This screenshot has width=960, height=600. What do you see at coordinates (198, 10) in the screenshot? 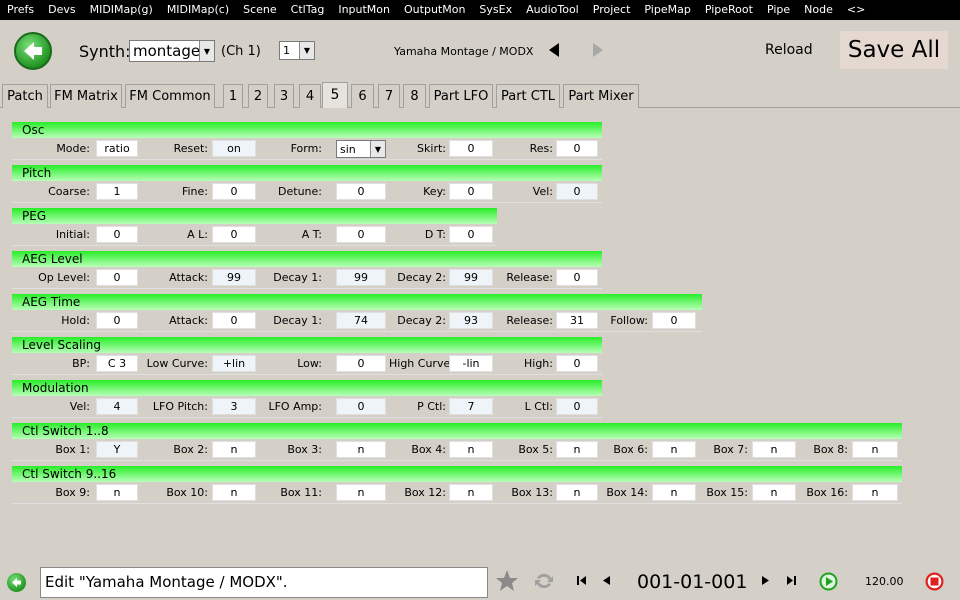
I see `menu-item-midimap-c: MIDIMap(c)` at bounding box center [198, 10].